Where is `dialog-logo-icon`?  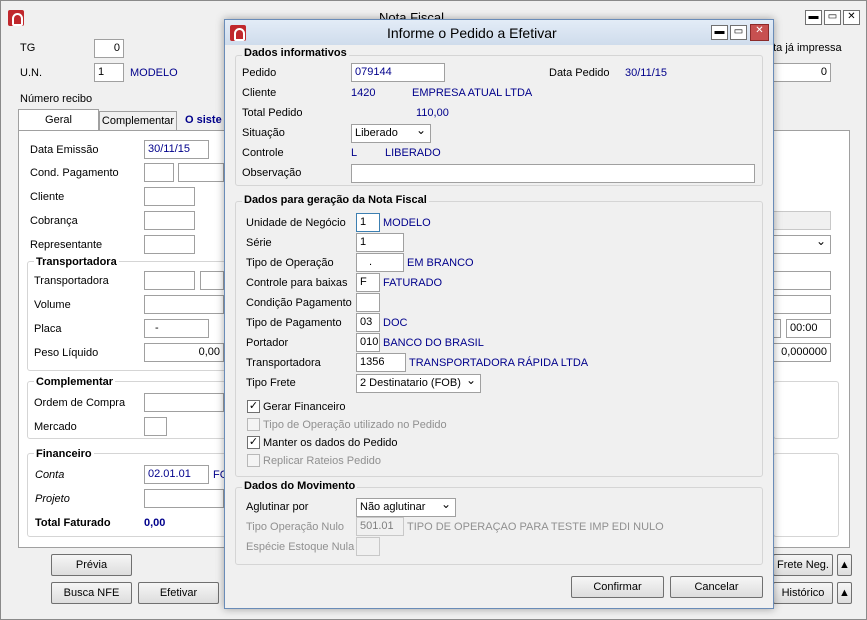
dialog-logo-icon is located at coordinates (238, 33).